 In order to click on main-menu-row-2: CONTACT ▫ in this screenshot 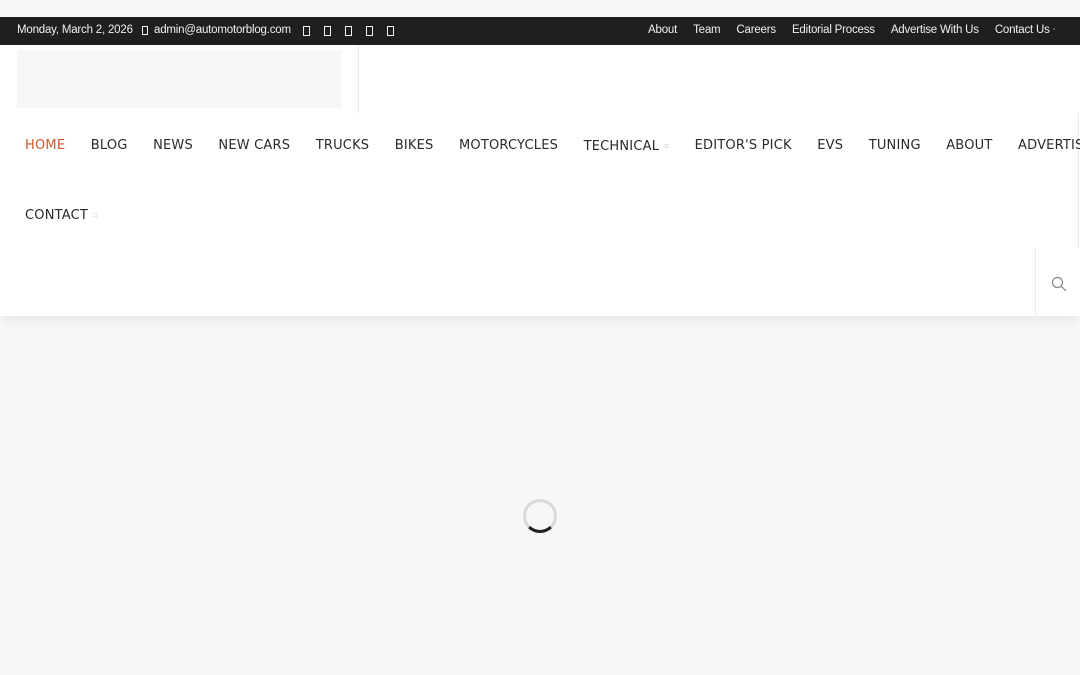, I will do `click(540, 215)`.